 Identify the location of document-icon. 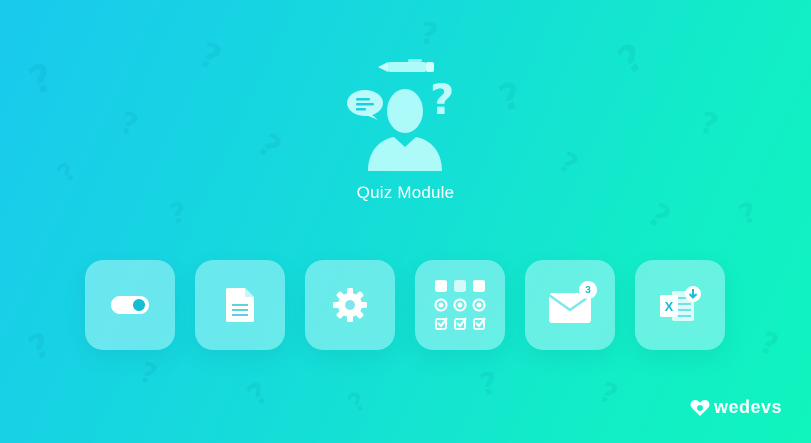
(240, 305).